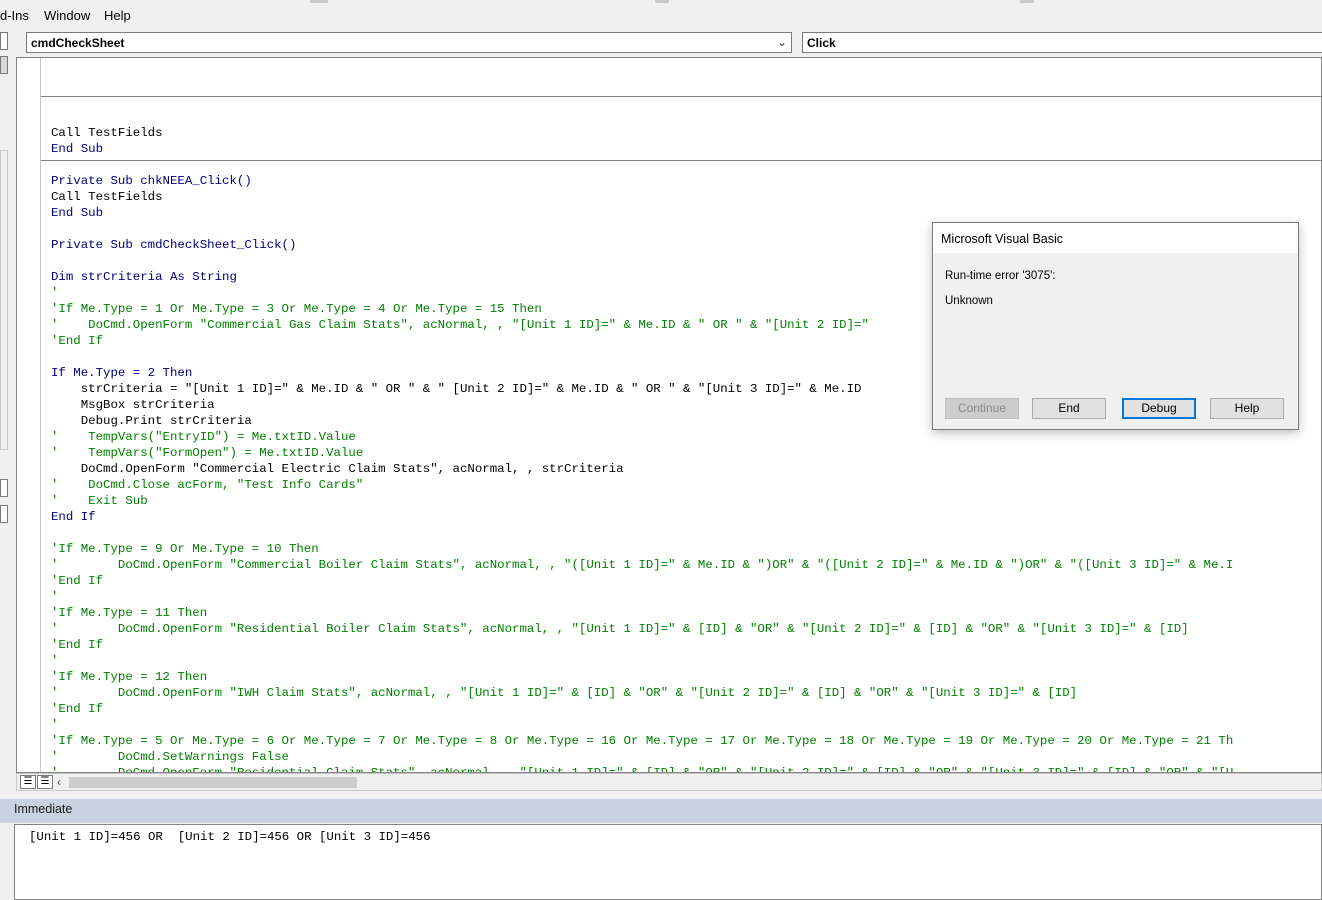  Describe the element at coordinates (4, 300) in the screenshot. I see `panel-scrollbar` at that location.